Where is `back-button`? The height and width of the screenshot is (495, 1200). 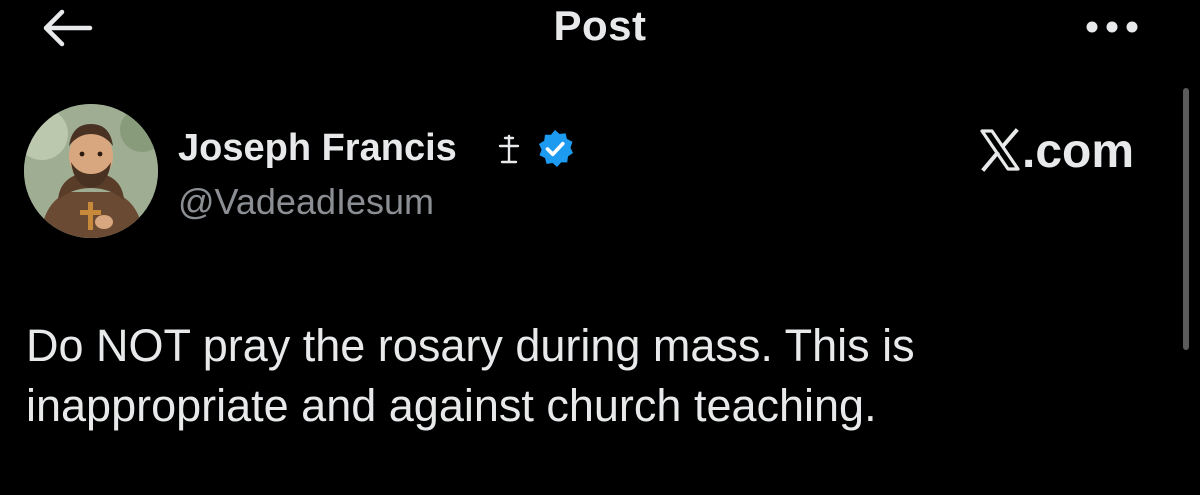
back-button is located at coordinates (66, 28).